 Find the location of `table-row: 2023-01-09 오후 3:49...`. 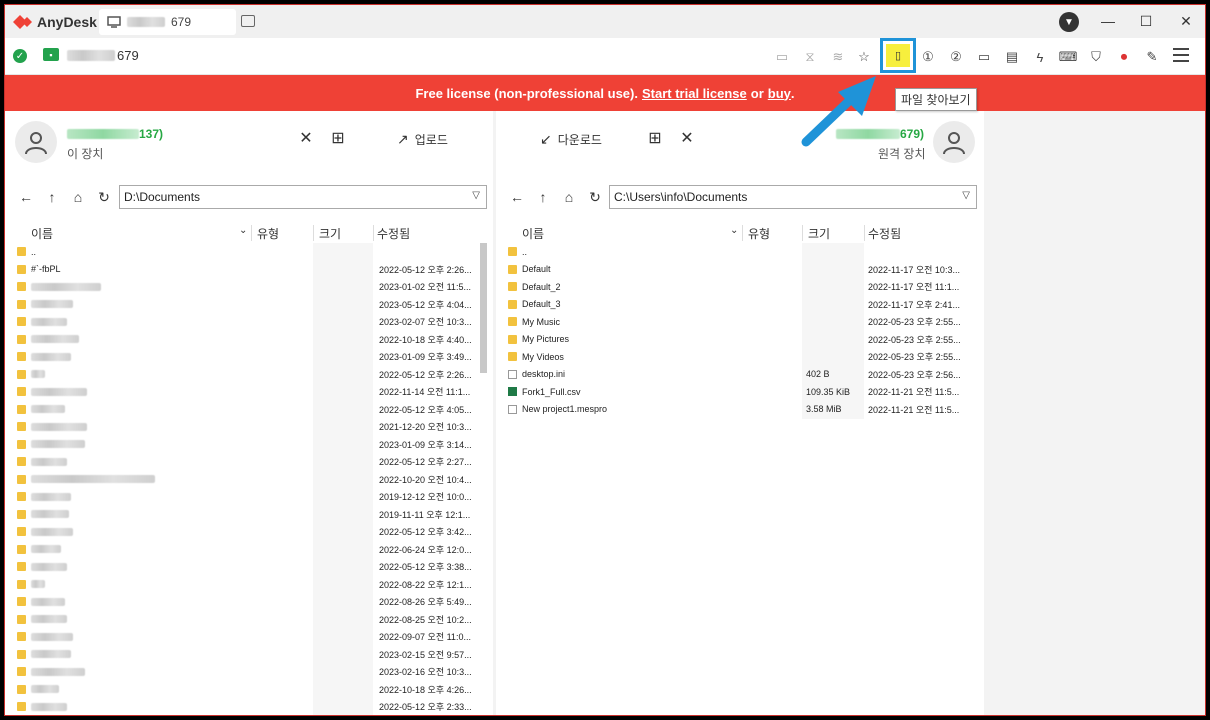

table-row: 2023-01-09 오후 3:49... is located at coordinates (249, 357).